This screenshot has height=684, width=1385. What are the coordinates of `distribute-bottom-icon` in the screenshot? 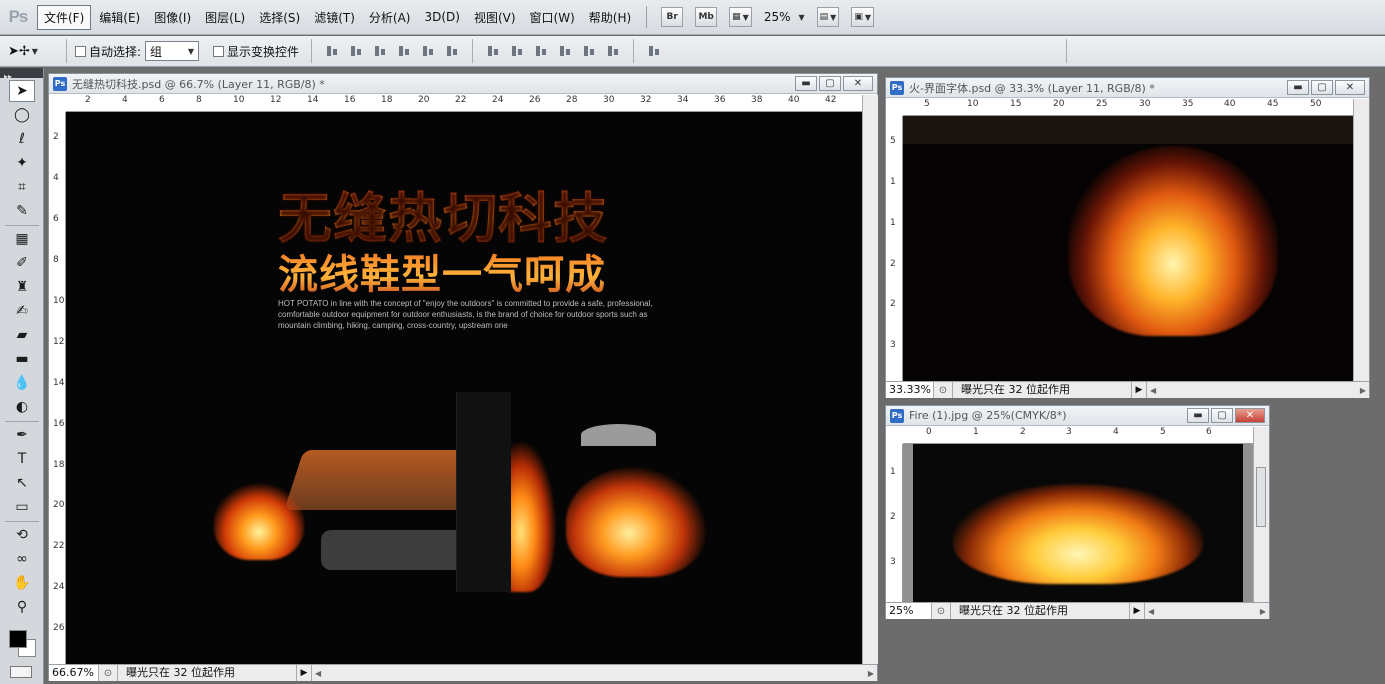 It's located at (541, 51).